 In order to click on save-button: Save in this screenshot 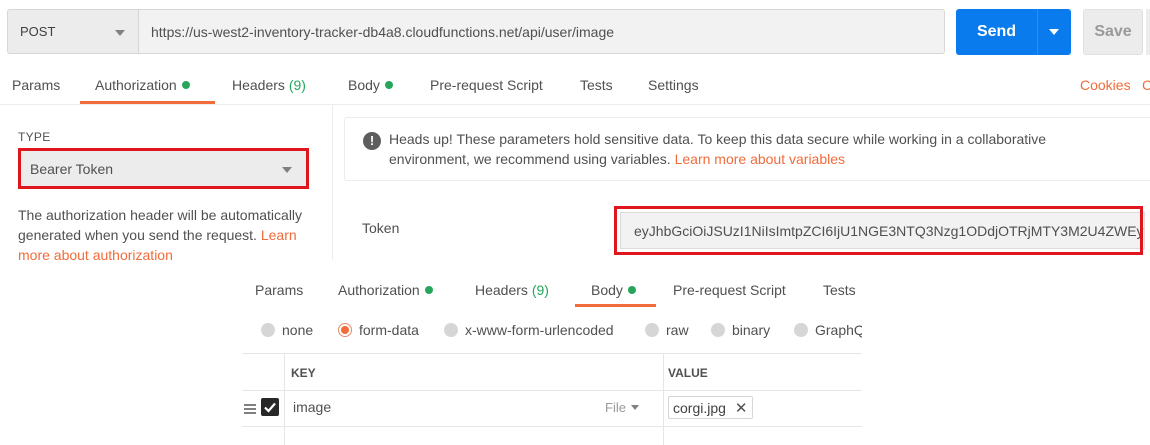, I will do `click(1113, 32)`.